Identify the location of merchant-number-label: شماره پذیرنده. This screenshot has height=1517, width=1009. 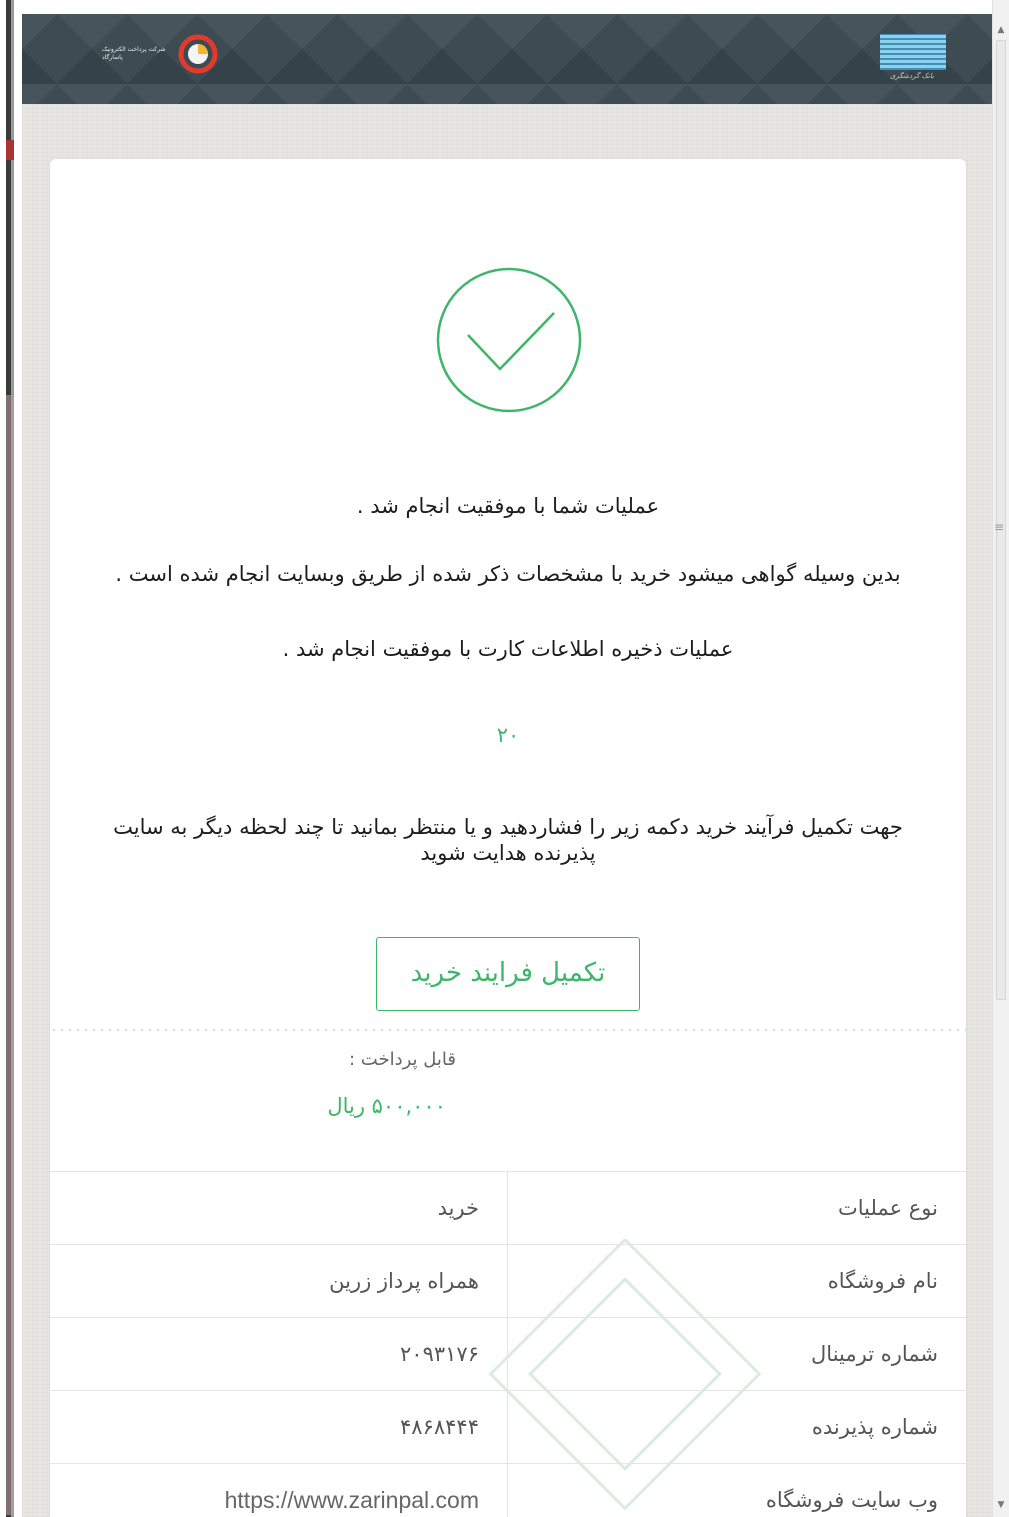
(874, 1427).